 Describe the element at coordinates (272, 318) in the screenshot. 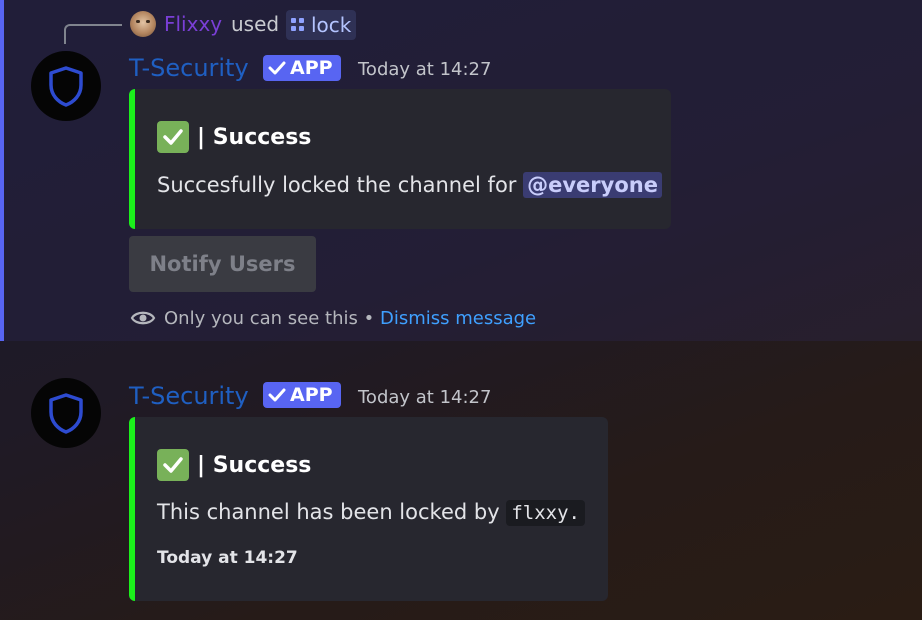

I see `ephemeral-text: Only you can see this •` at that location.